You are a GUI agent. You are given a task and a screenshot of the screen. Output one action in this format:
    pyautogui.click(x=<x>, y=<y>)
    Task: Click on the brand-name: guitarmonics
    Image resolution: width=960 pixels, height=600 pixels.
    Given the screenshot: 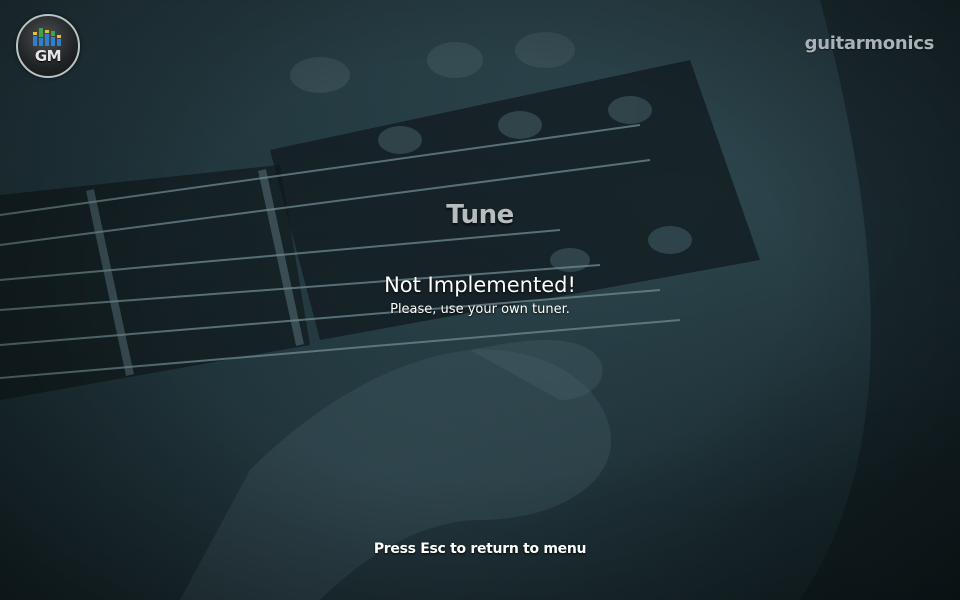 What is the action you would take?
    pyautogui.click(x=869, y=43)
    